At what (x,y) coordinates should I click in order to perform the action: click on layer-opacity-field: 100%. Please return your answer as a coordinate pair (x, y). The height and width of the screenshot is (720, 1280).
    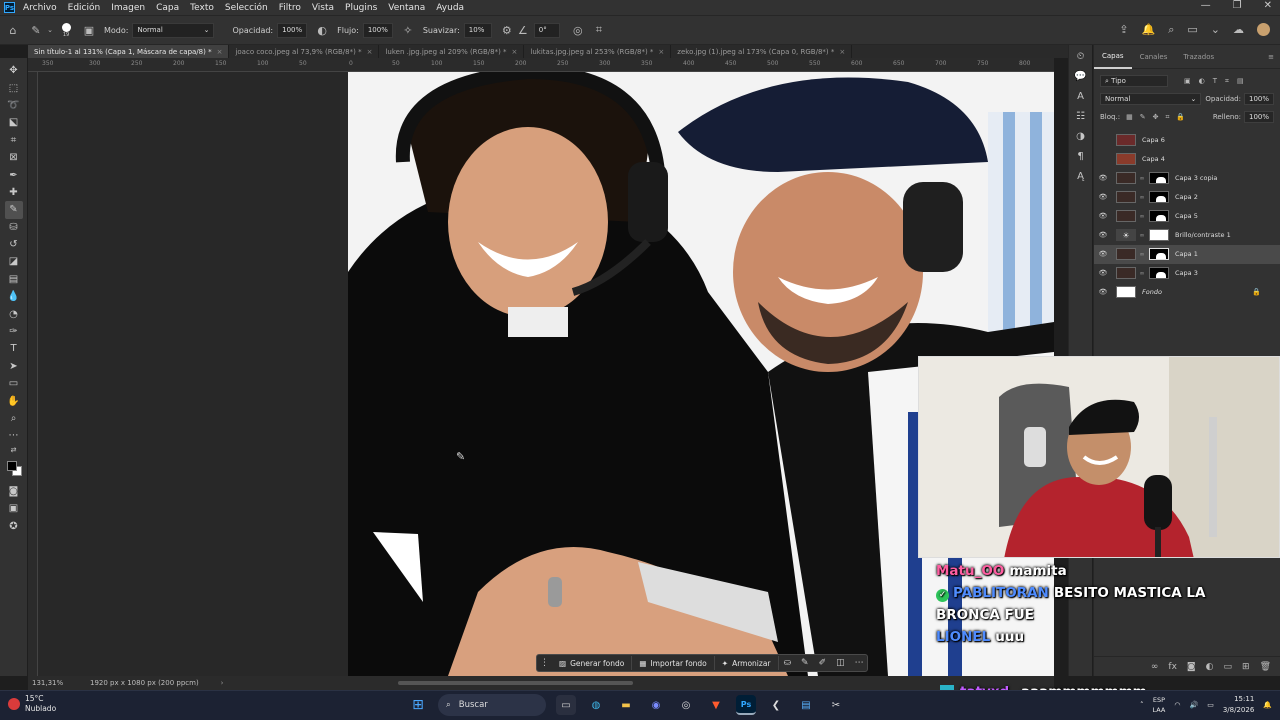
    Looking at the image, I should click on (1258, 99).